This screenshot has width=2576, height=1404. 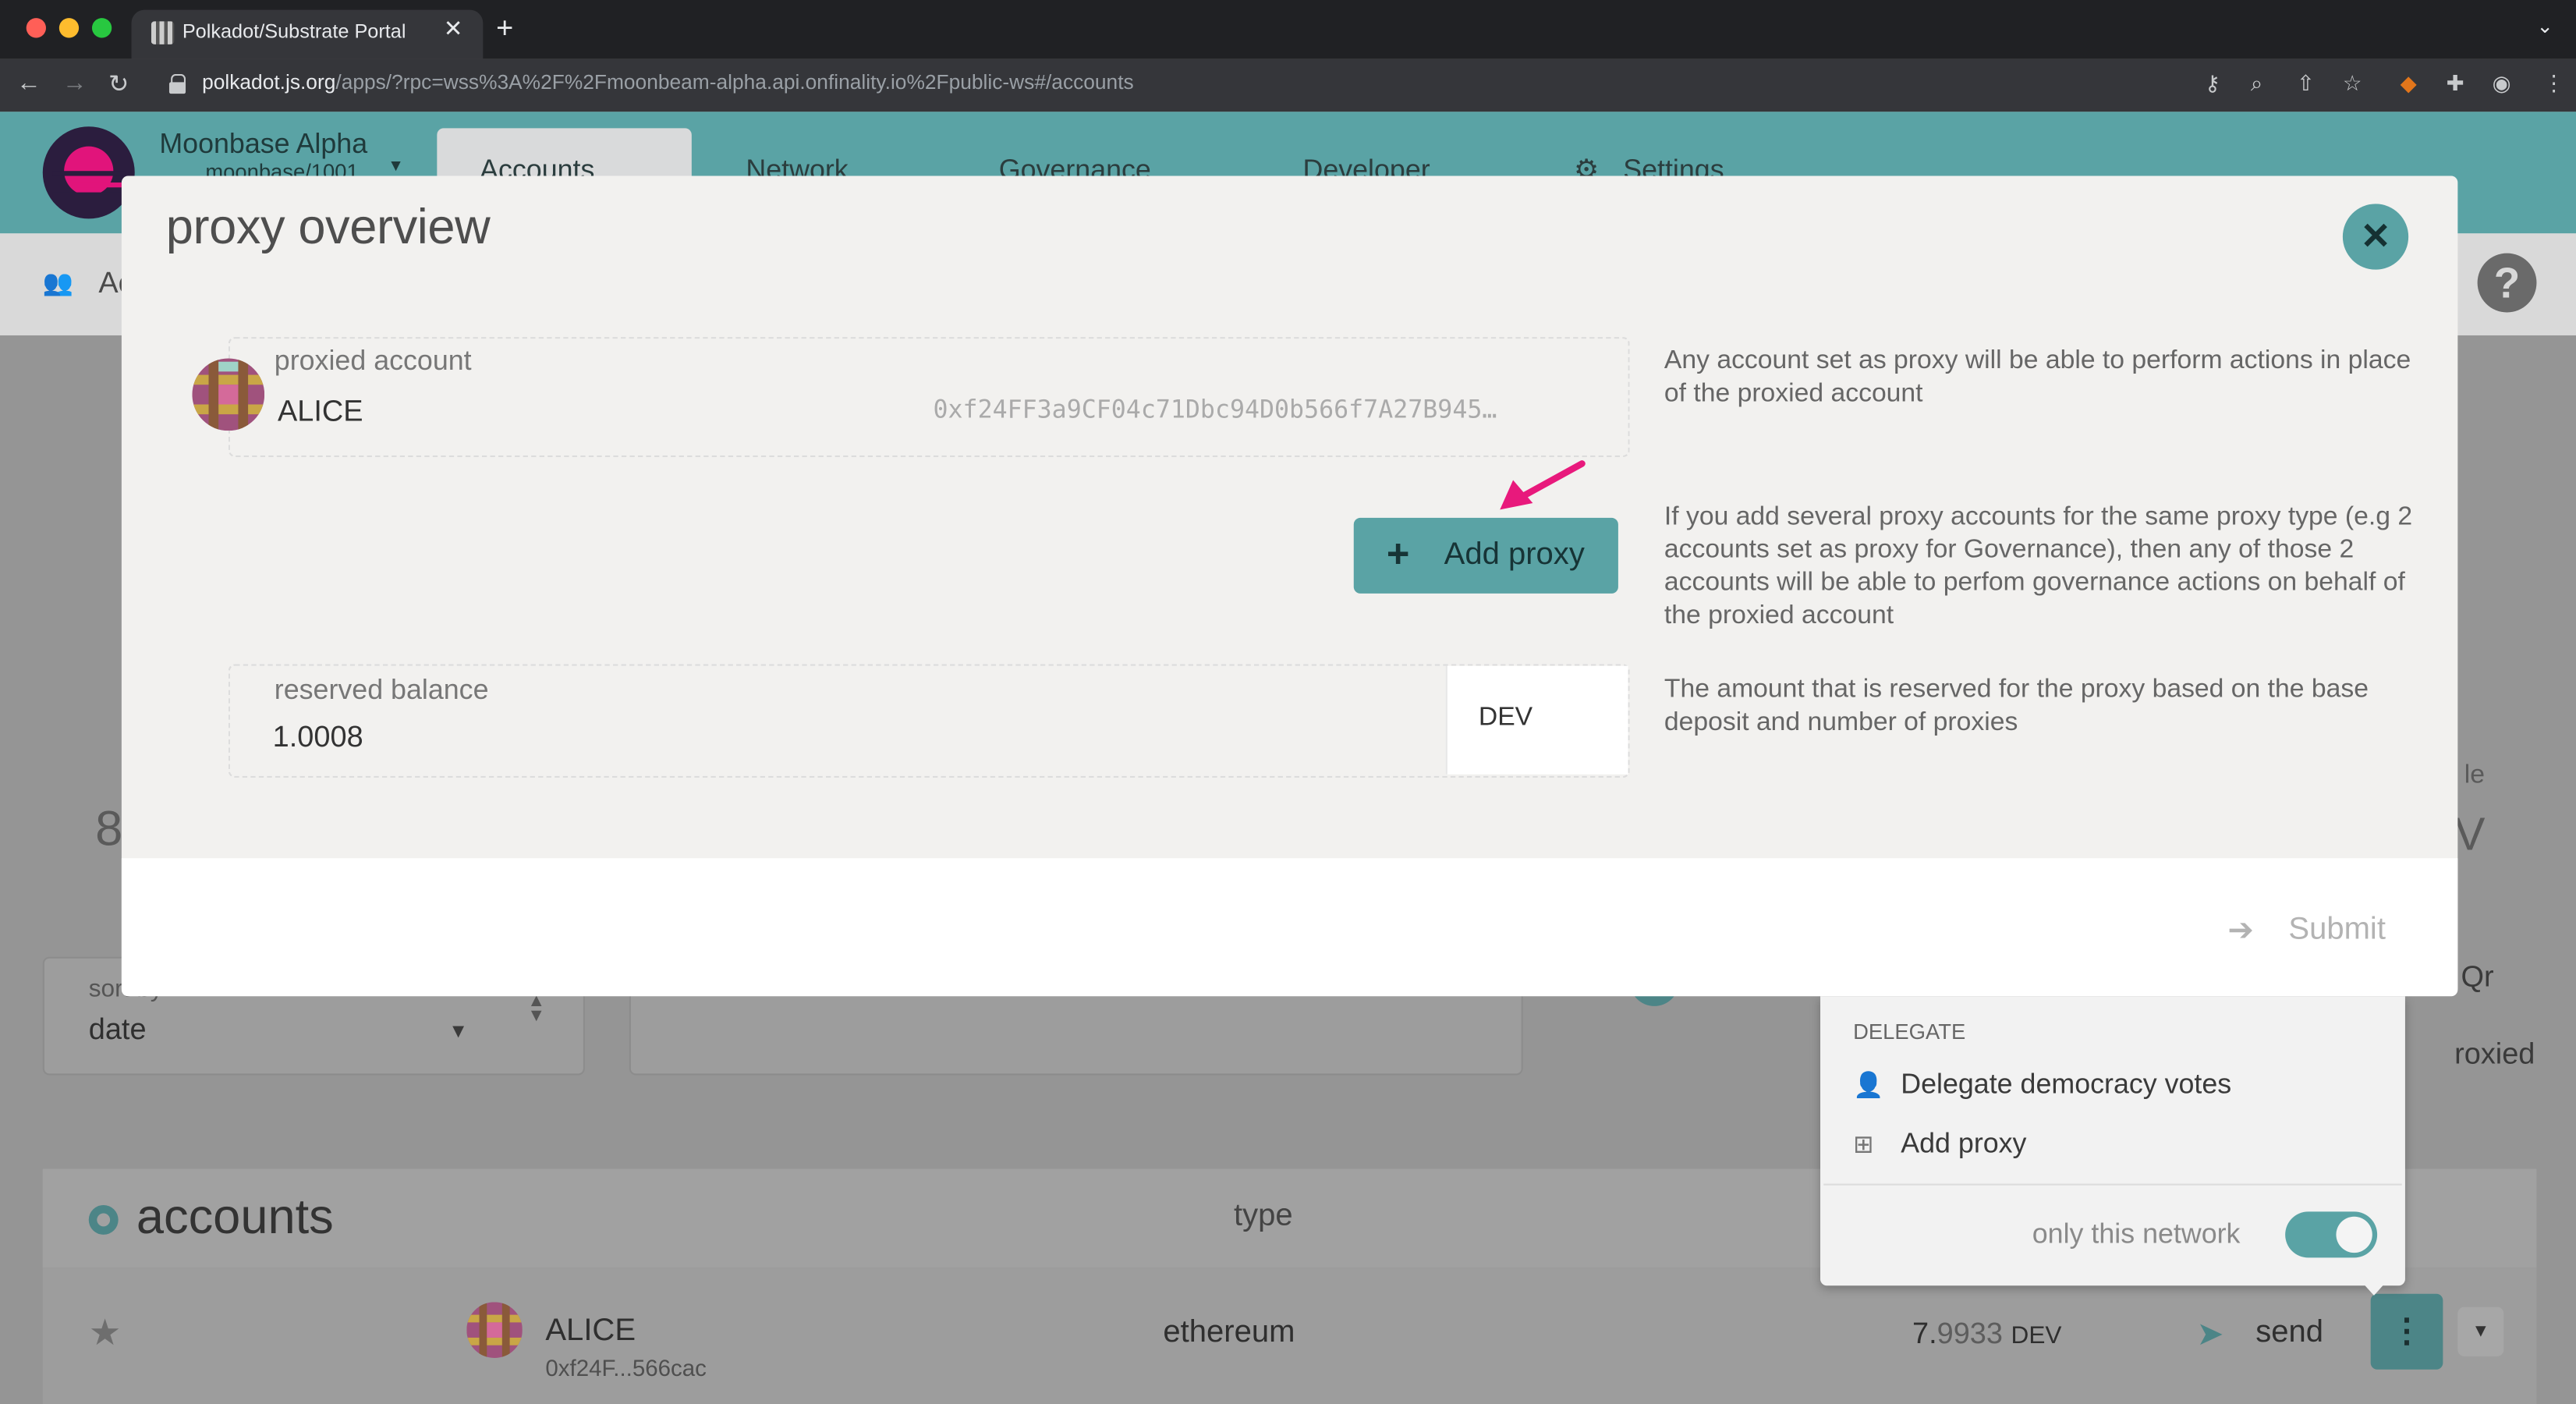 What do you see at coordinates (396, 167) in the screenshot?
I see `chain-chevron-icon: ▼` at bounding box center [396, 167].